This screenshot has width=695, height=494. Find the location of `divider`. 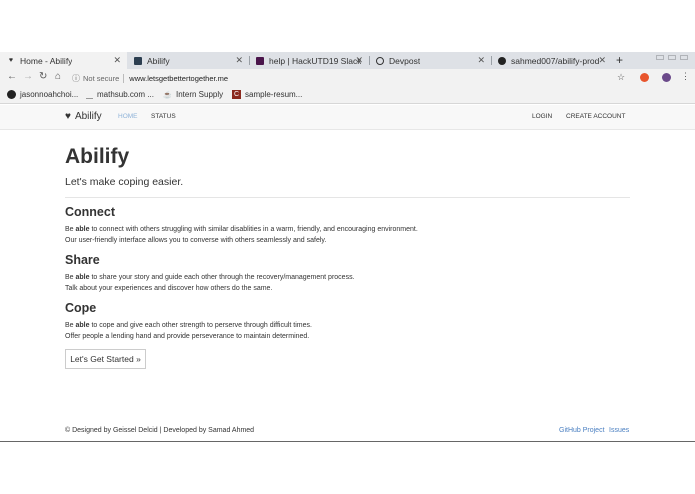

divider is located at coordinates (347, 197).